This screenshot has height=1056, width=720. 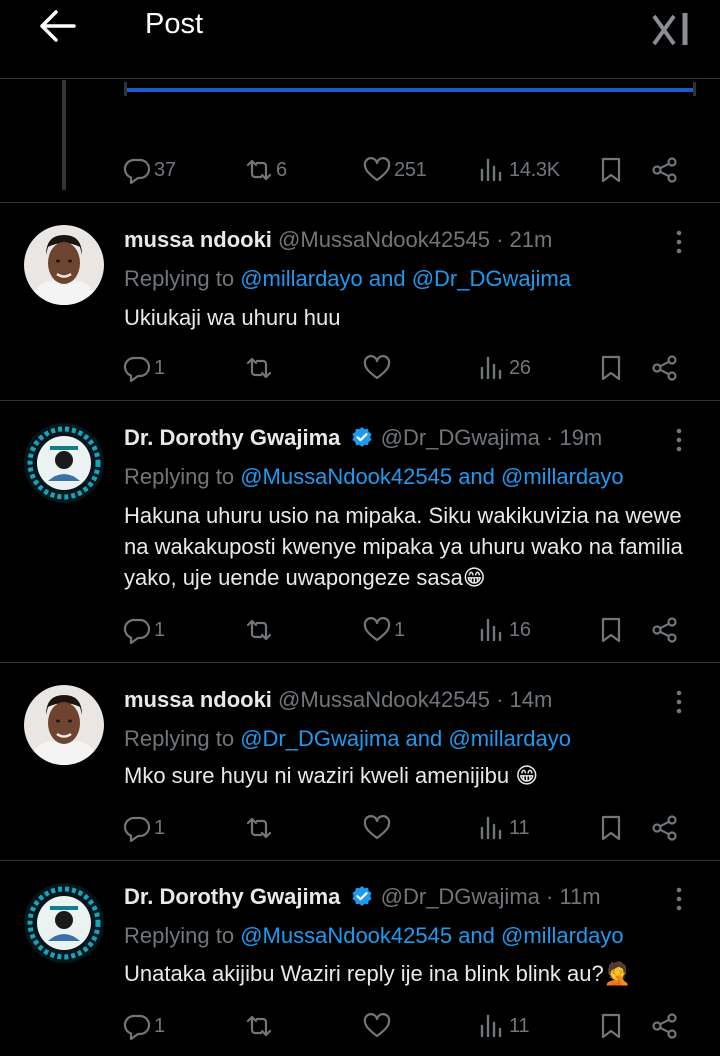 What do you see at coordinates (405, 738) in the screenshot?
I see `replying-to-link: @Dr_DGwajima and @millardayo` at bounding box center [405, 738].